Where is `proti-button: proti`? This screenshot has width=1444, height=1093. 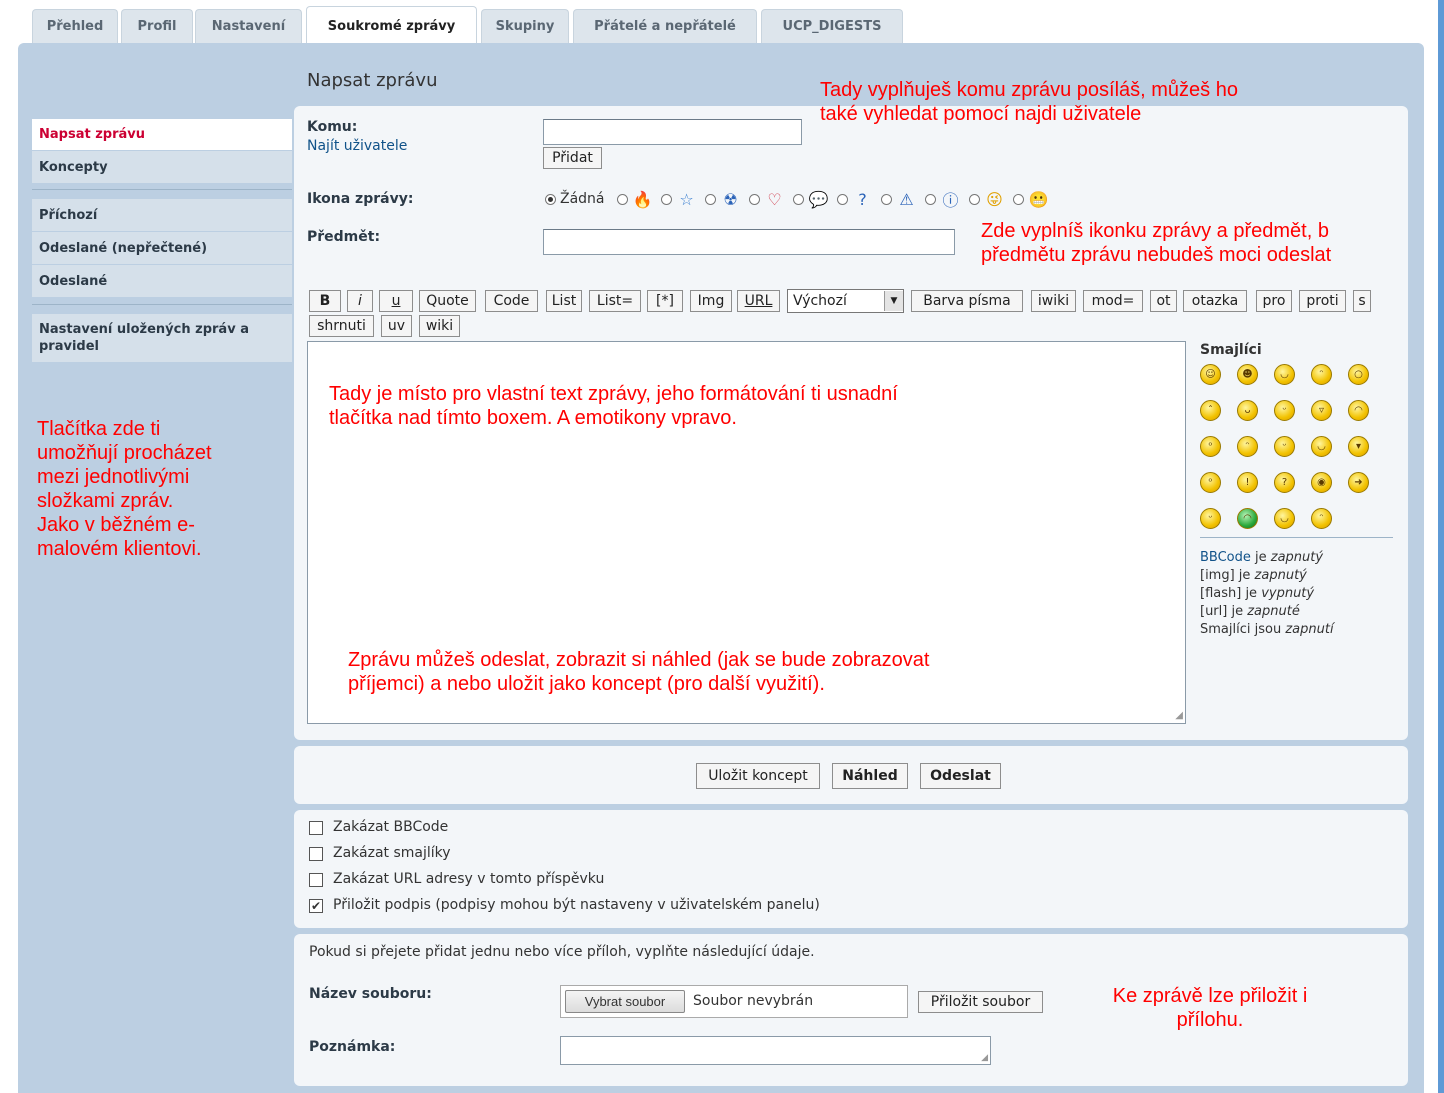
proti-button: proti is located at coordinates (1322, 301).